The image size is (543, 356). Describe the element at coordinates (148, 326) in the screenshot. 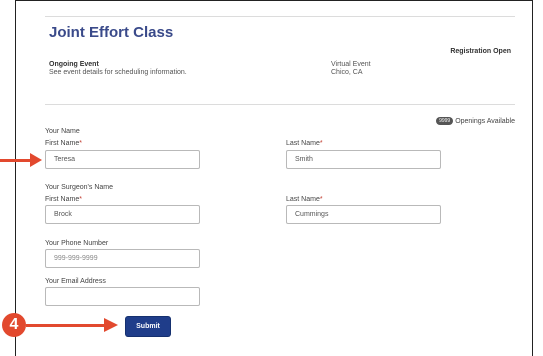

I see `submit-button: Submit` at that location.